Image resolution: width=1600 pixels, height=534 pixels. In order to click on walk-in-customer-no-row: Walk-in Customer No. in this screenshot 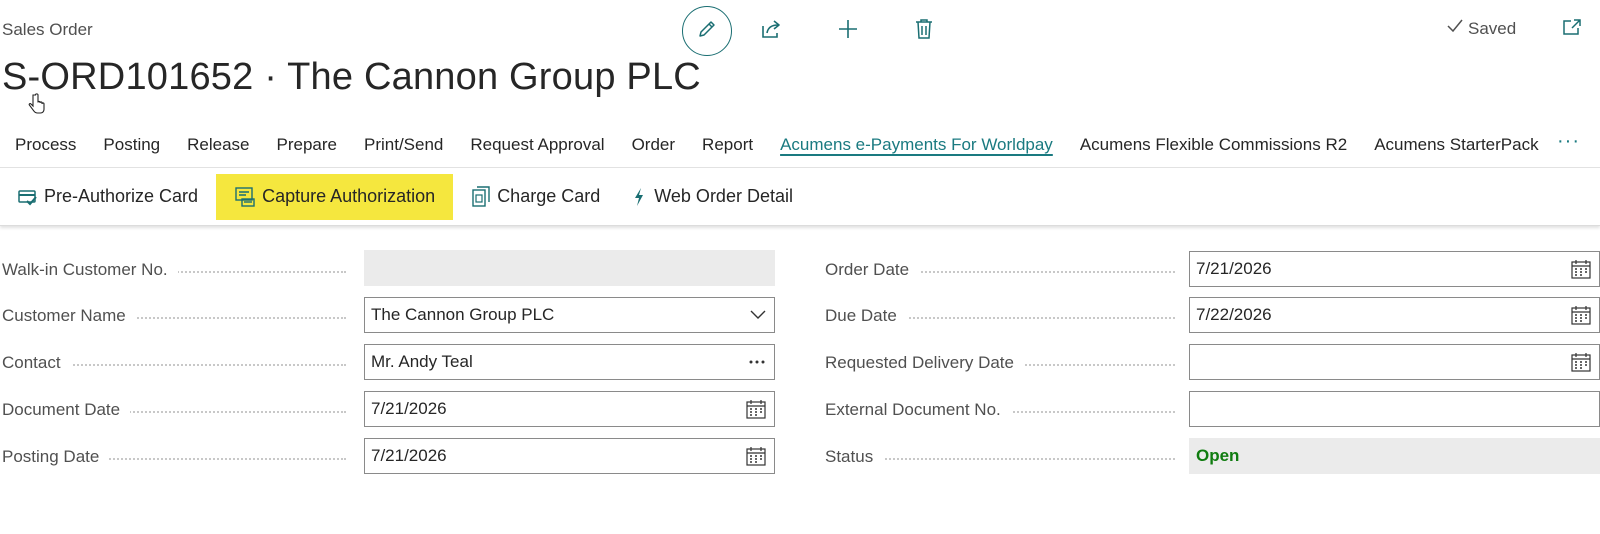, I will do `click(179, 270)`.